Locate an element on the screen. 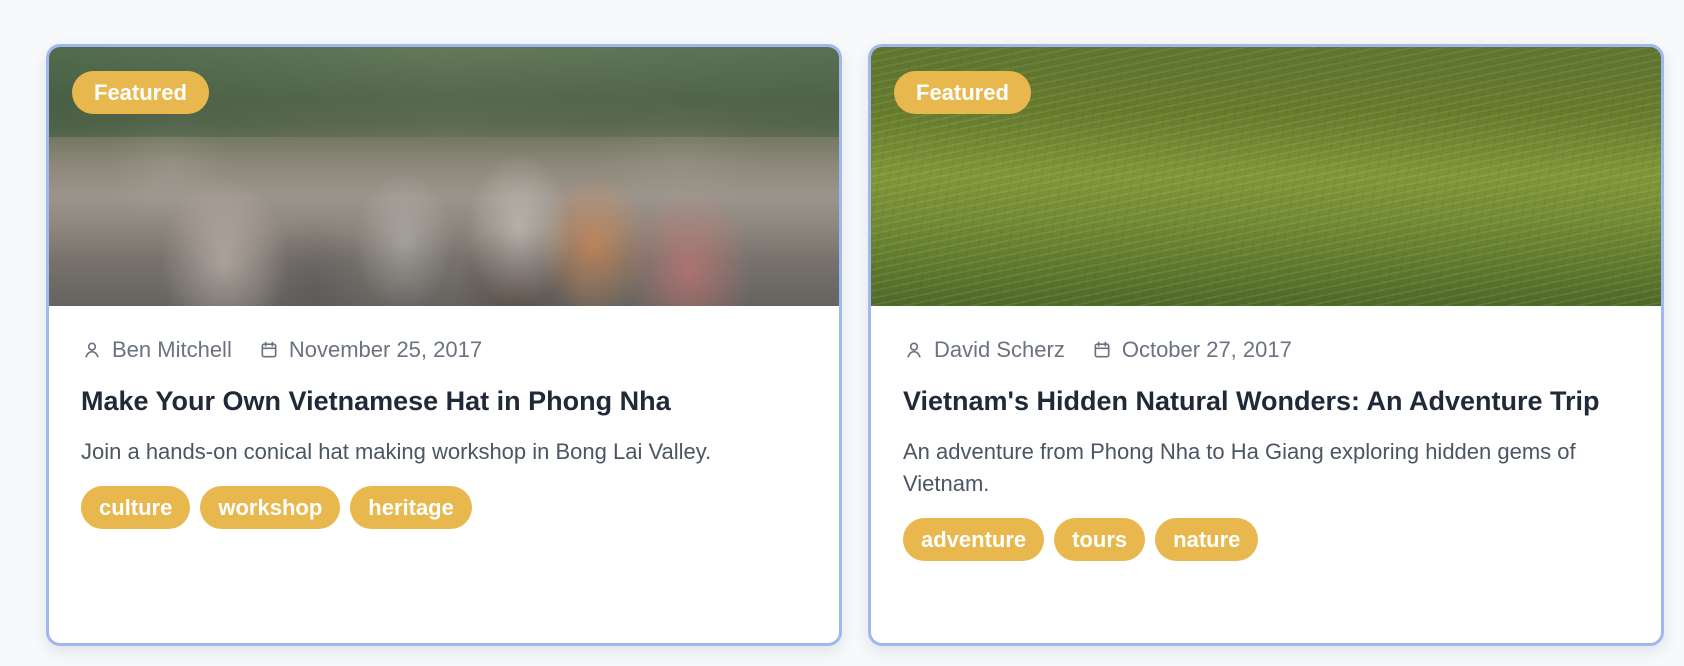 The image size is (1684, 666). date-meta: October 27, 2017 is located at coordinates (1191, 350).